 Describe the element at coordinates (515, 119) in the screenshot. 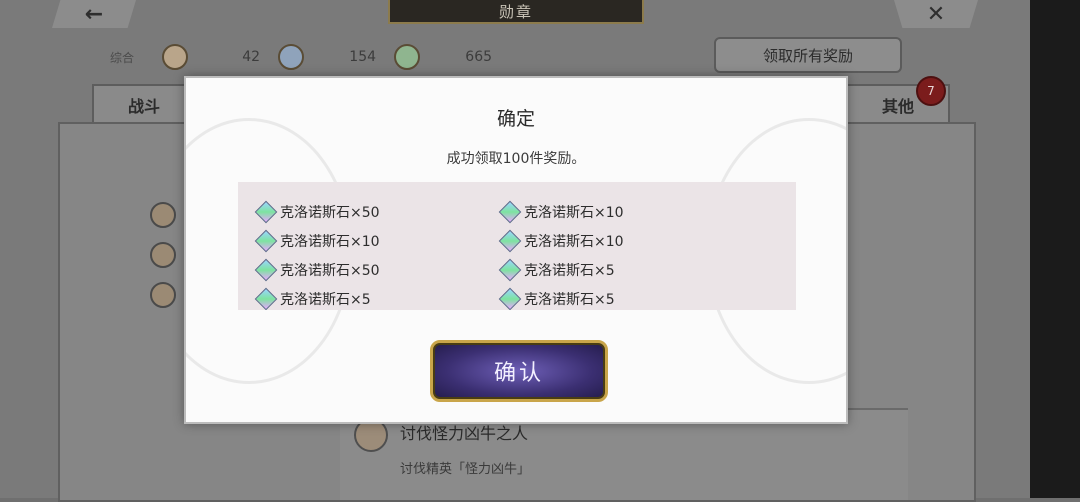

I see `dialog-title: 确定` at that location.